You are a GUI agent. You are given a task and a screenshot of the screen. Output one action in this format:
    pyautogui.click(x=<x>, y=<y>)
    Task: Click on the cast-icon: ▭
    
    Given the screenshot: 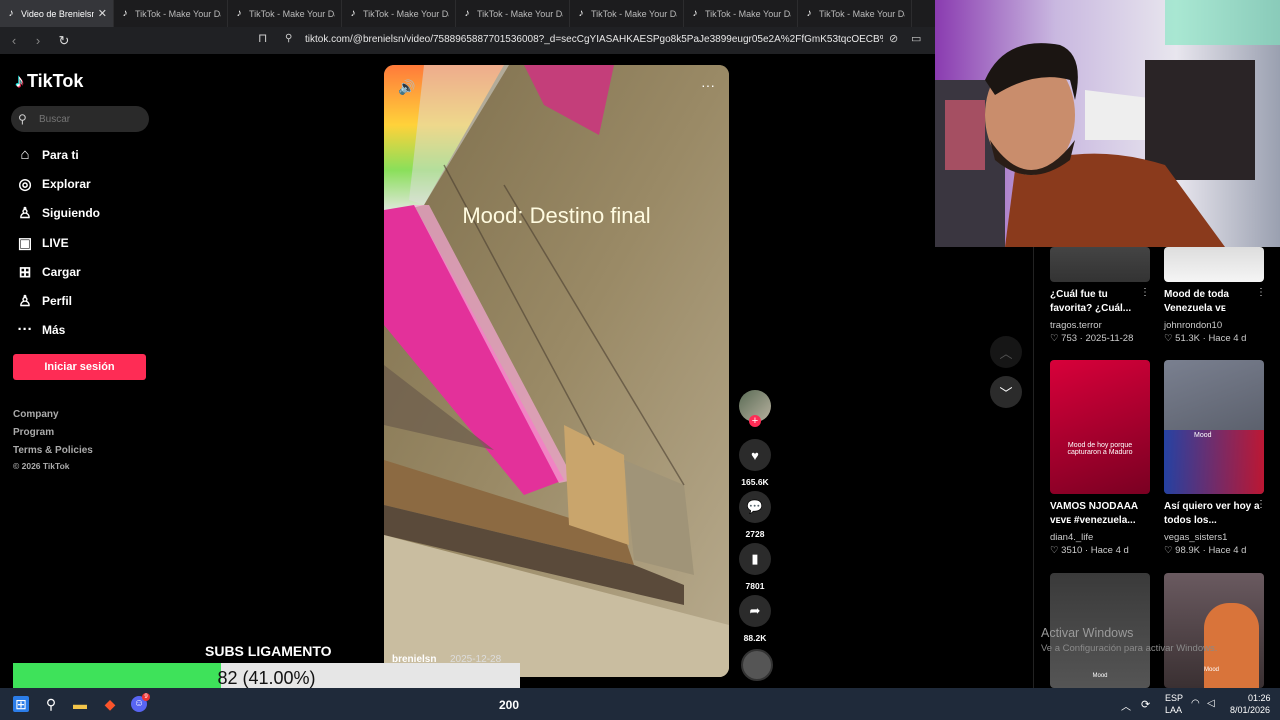 What is the action you would take?
    pyautogui.click(x=916, y=38)
    